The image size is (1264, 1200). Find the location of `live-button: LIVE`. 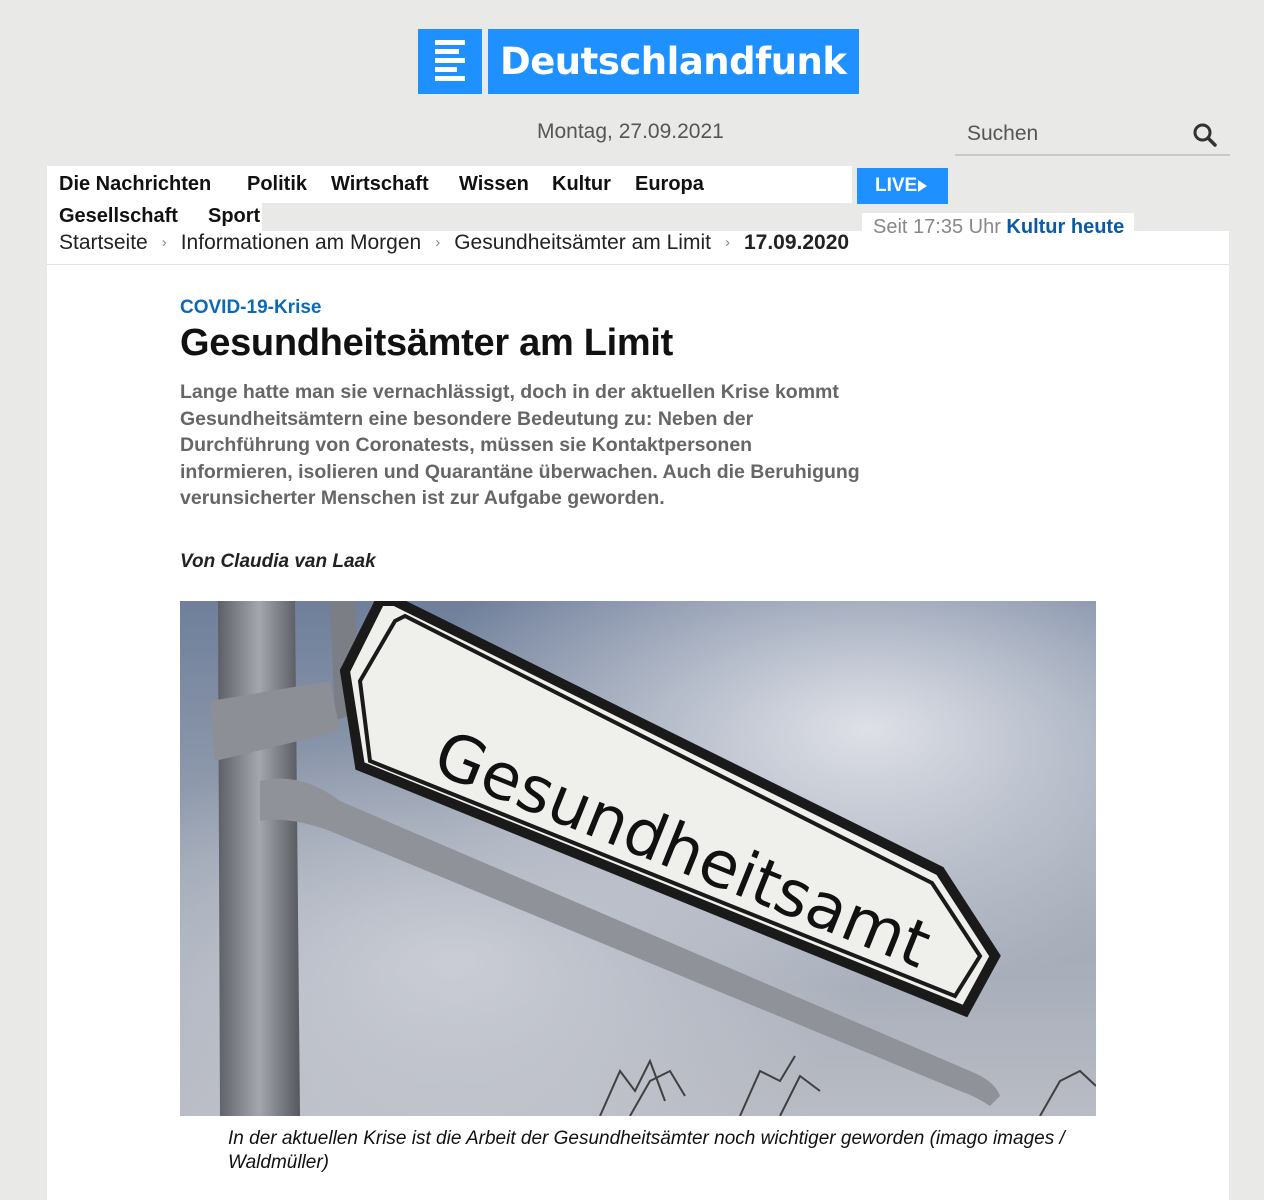

live-button: LIVE is located at coordinates (902, 186).